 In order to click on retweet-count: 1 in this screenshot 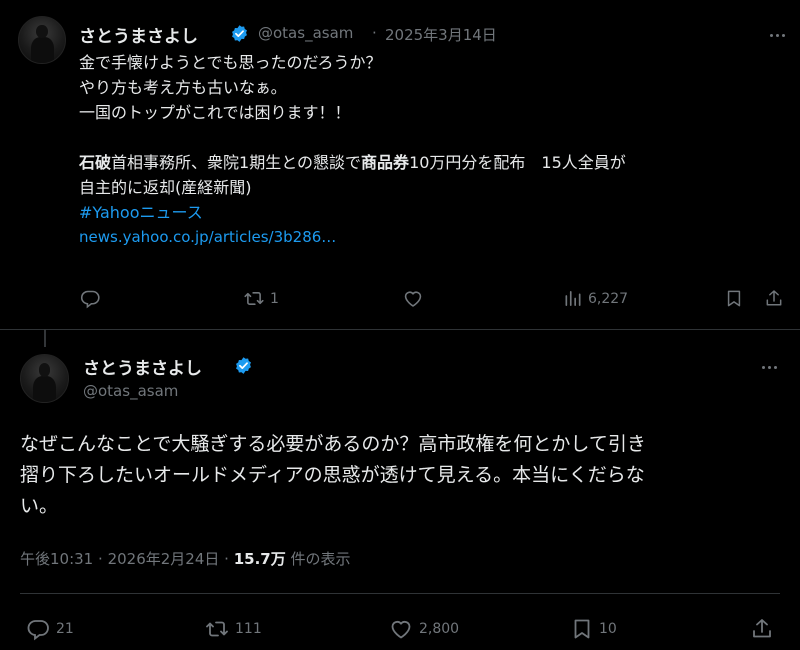, I will do `click(274, 298)`.